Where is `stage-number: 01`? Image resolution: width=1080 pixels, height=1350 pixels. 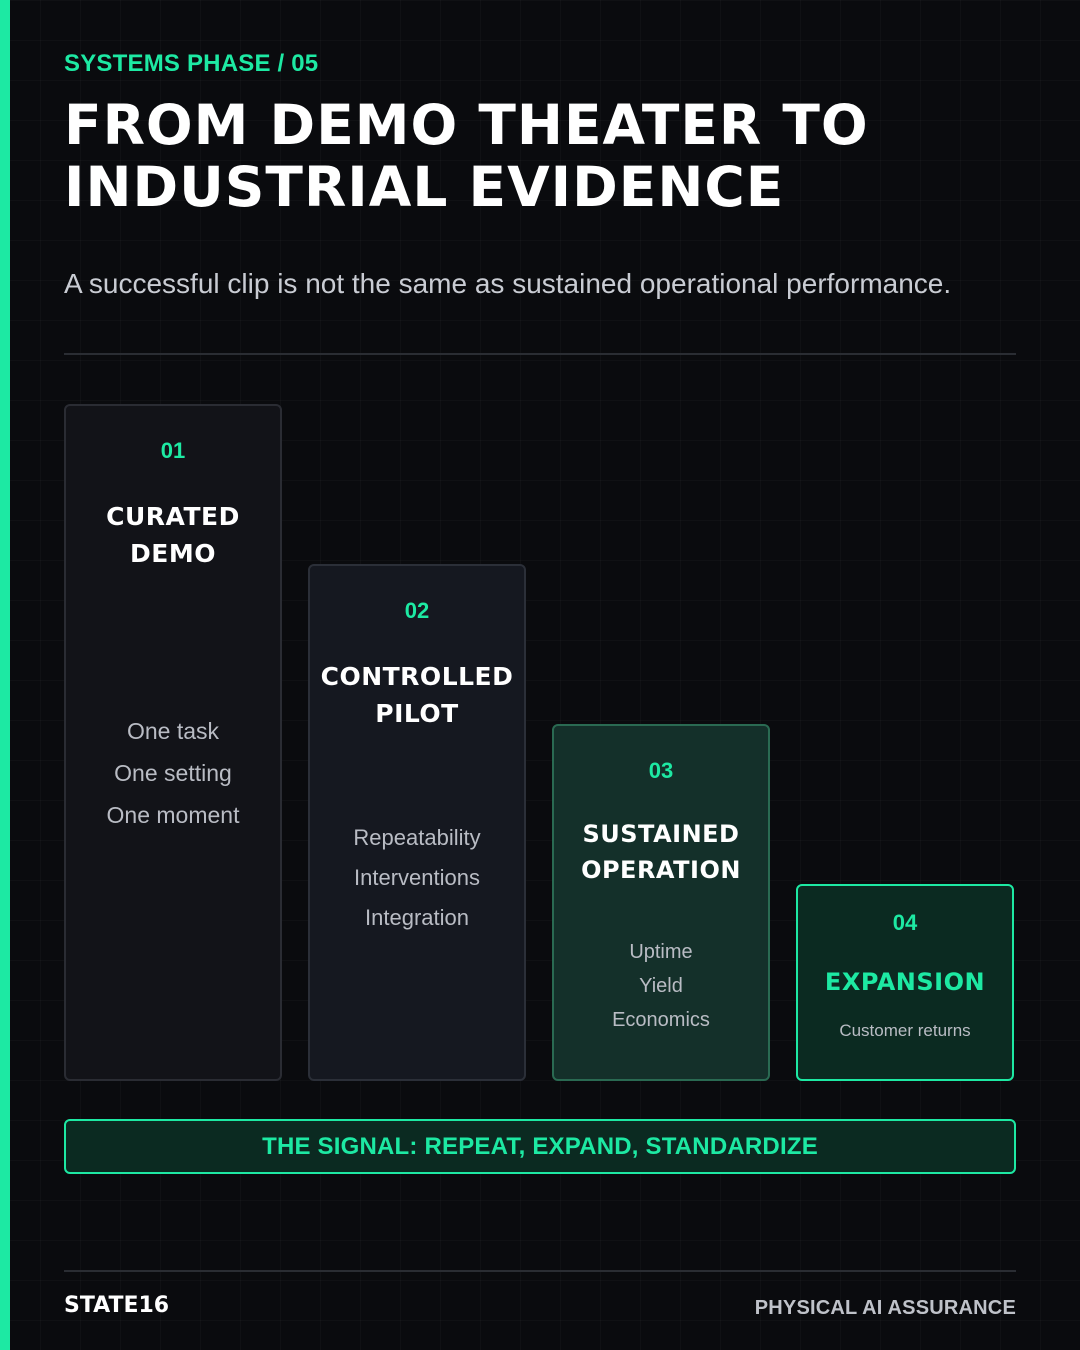 stage-number: 01 is located at coordinates (173, 450).